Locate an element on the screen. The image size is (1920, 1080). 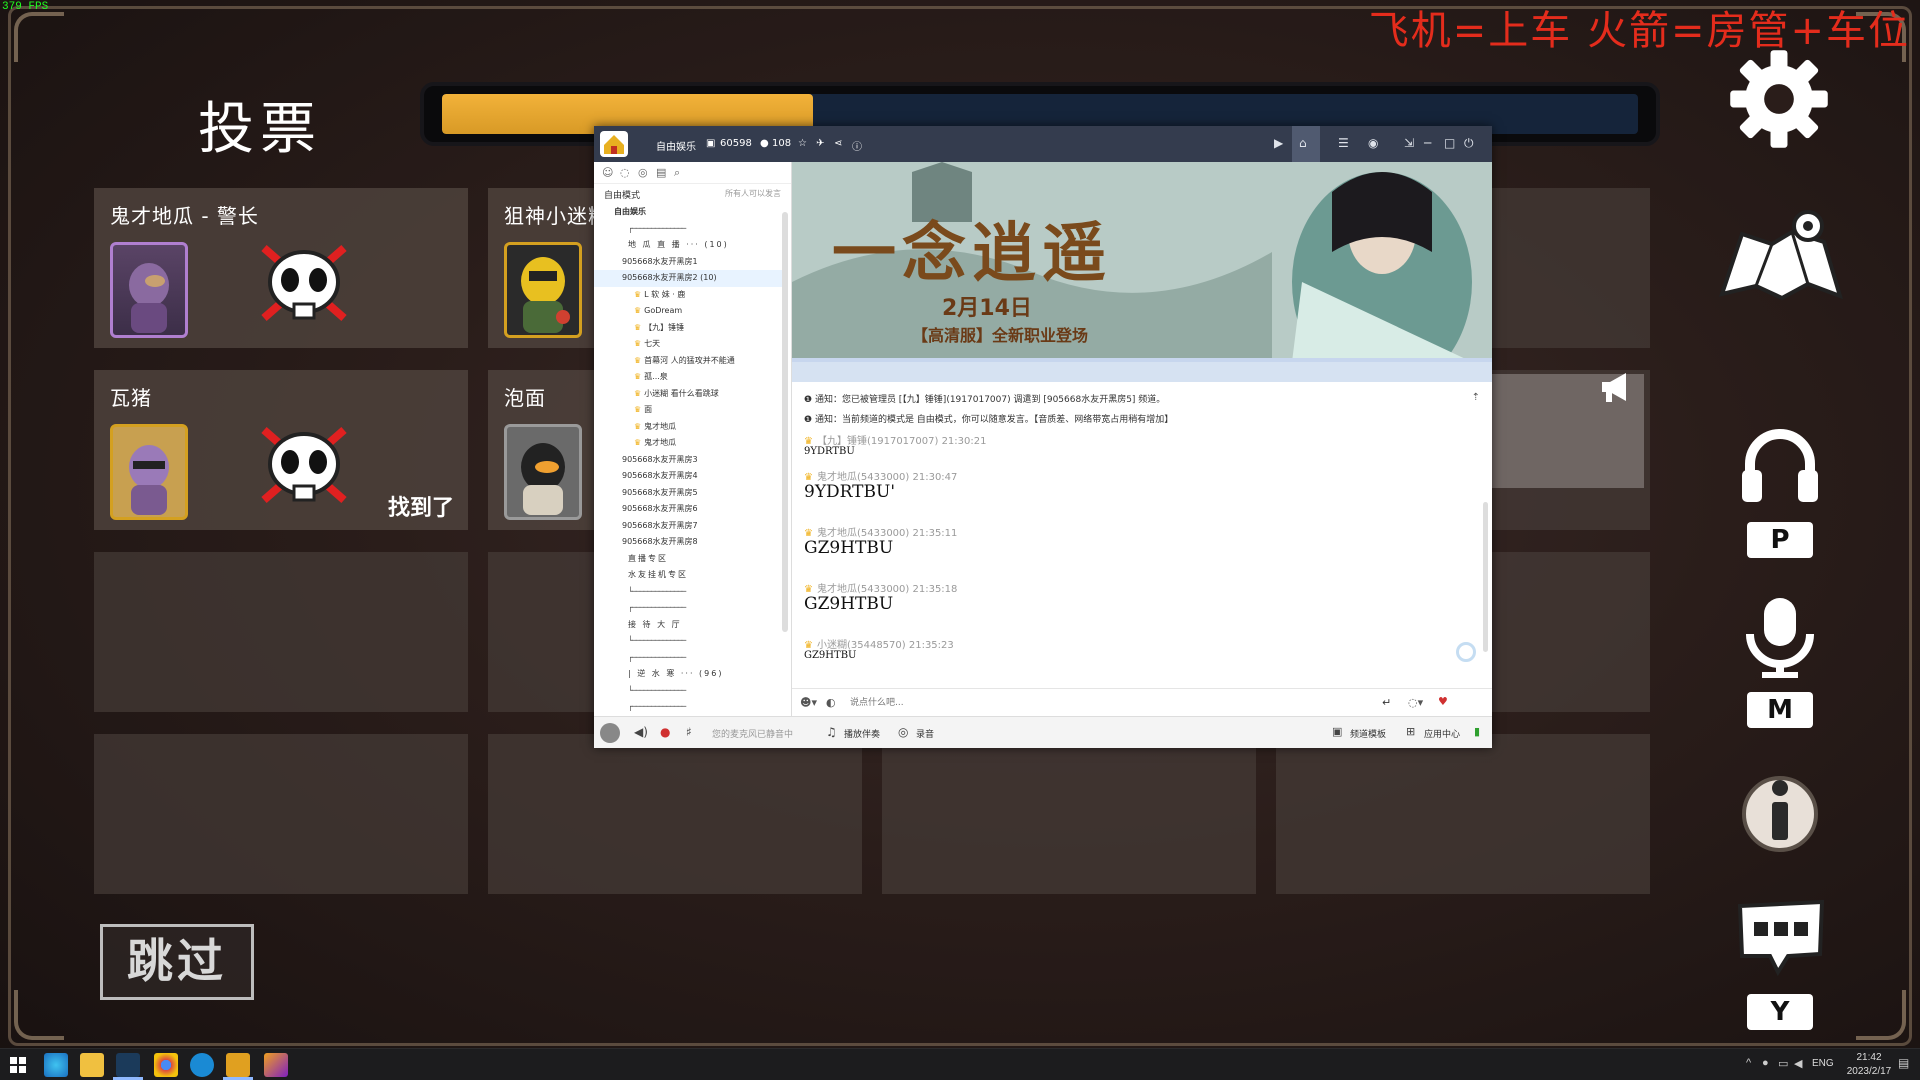
media-app-icon is located at coordinates (276, 1065).